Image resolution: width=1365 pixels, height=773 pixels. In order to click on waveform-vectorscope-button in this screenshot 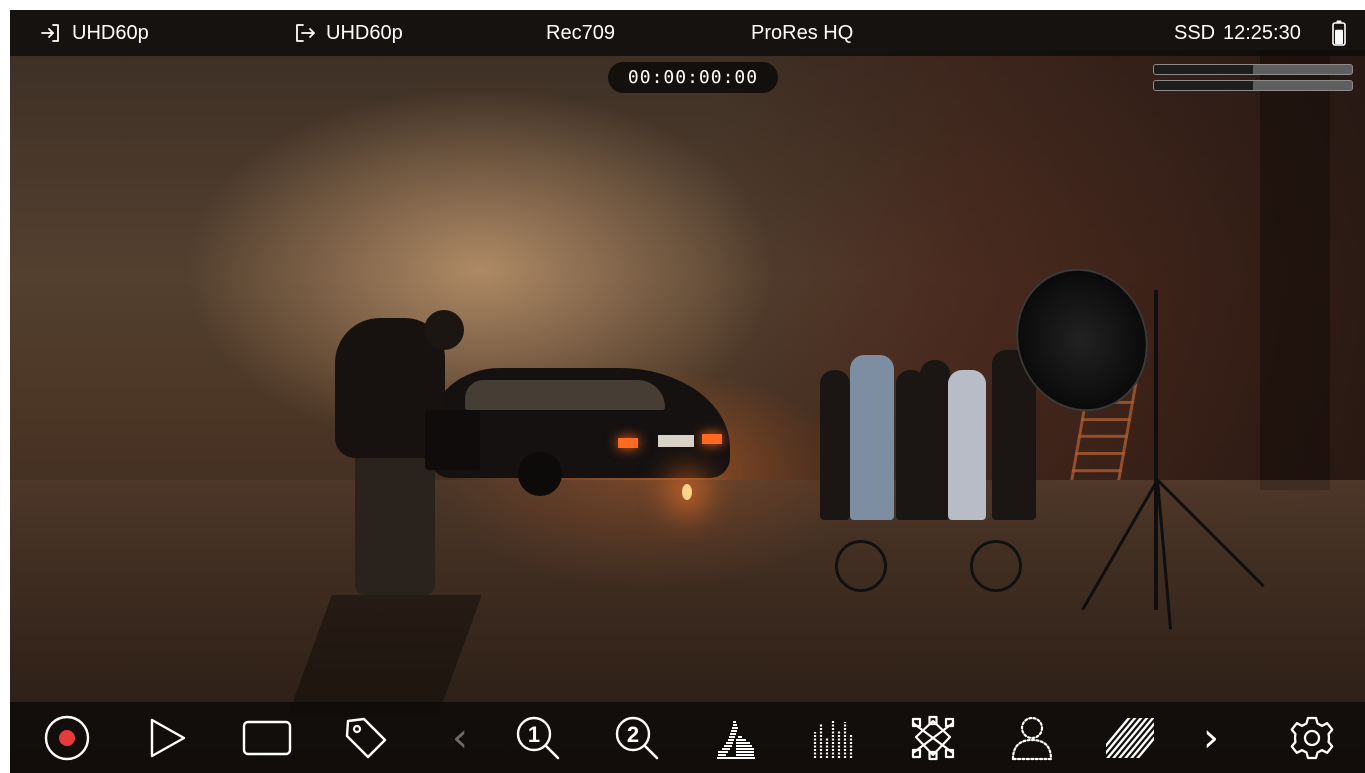, I will do `click(933, 738)`.